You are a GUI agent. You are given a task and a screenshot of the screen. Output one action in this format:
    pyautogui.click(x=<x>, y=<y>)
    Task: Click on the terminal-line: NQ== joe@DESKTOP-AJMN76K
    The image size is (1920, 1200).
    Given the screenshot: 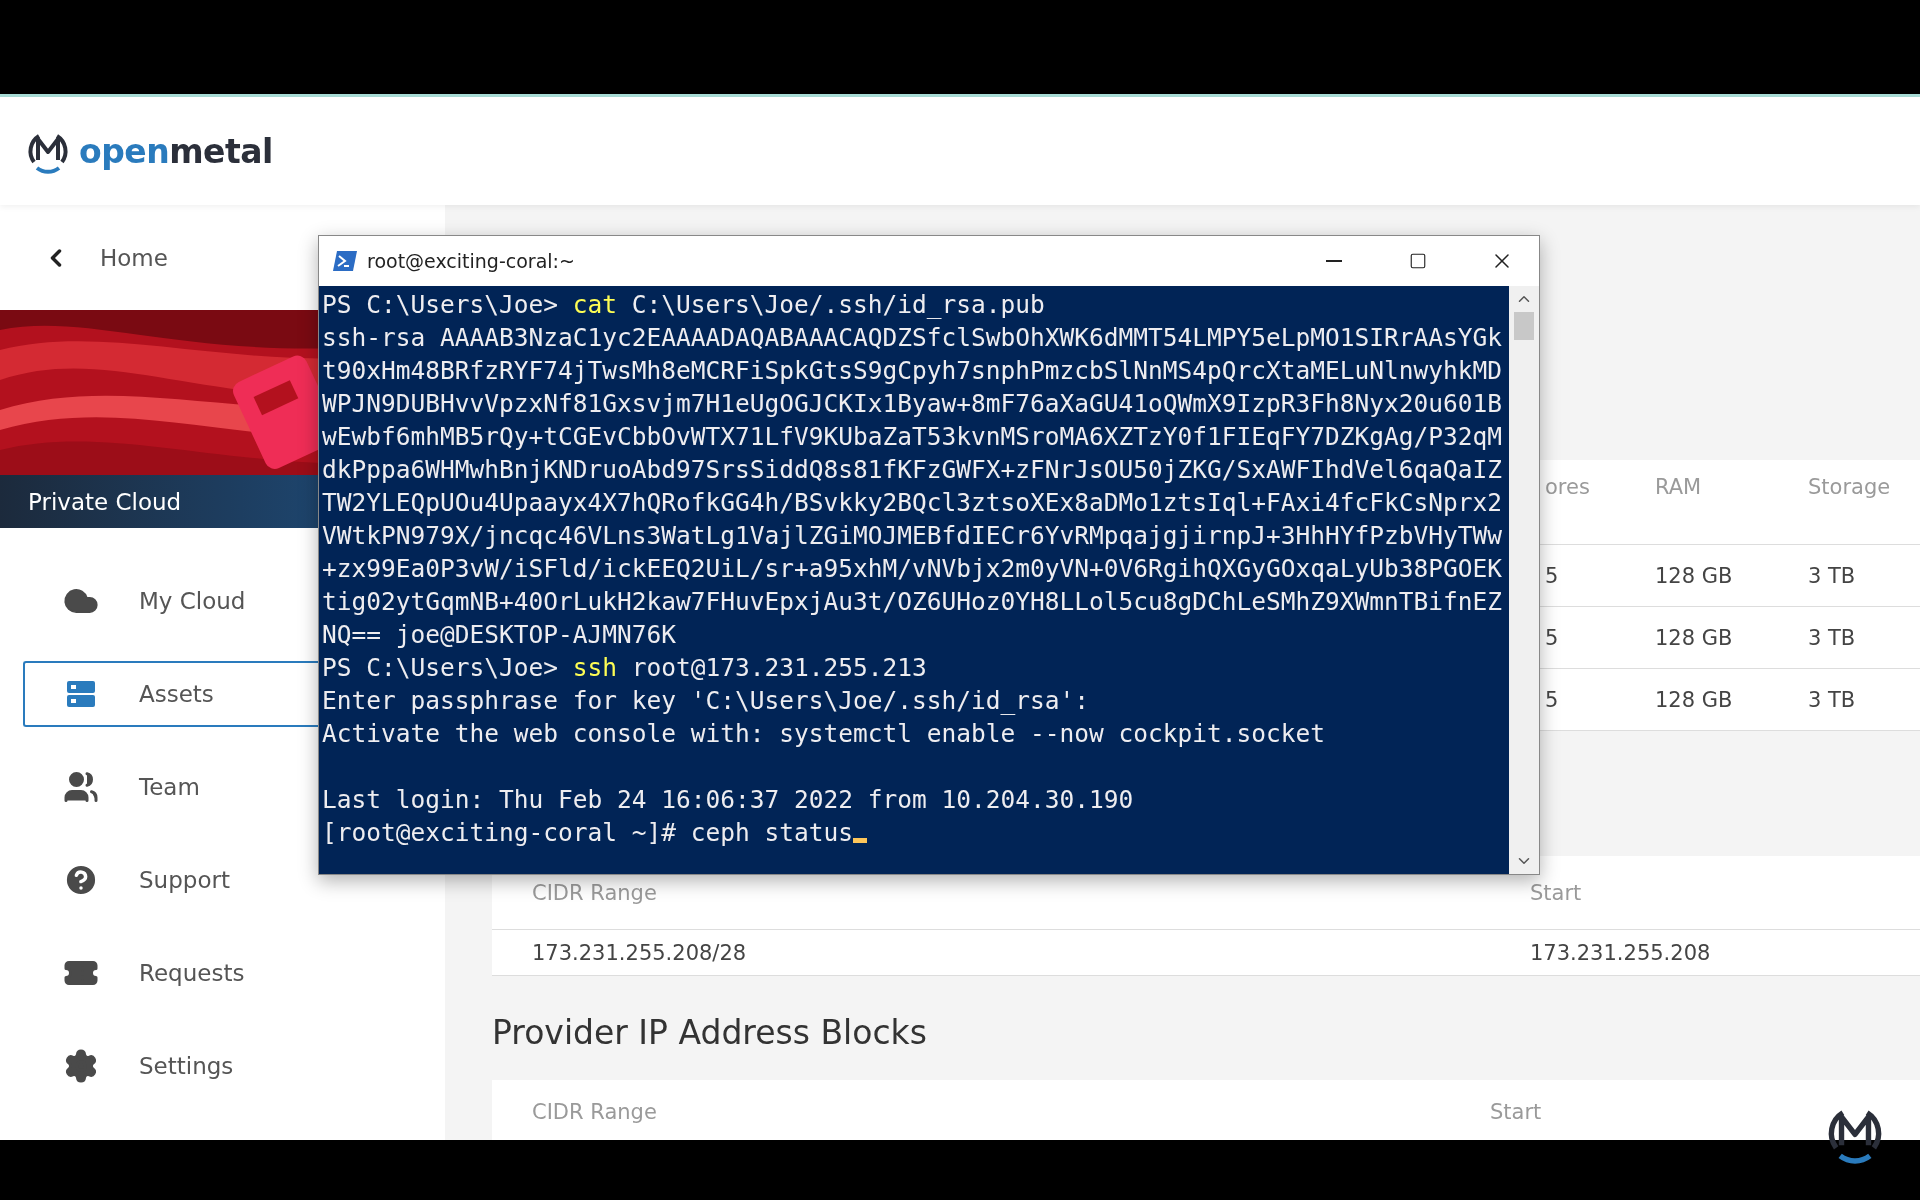 What is the action you would take?
    pyautogui.click(x=499, y=635)
    